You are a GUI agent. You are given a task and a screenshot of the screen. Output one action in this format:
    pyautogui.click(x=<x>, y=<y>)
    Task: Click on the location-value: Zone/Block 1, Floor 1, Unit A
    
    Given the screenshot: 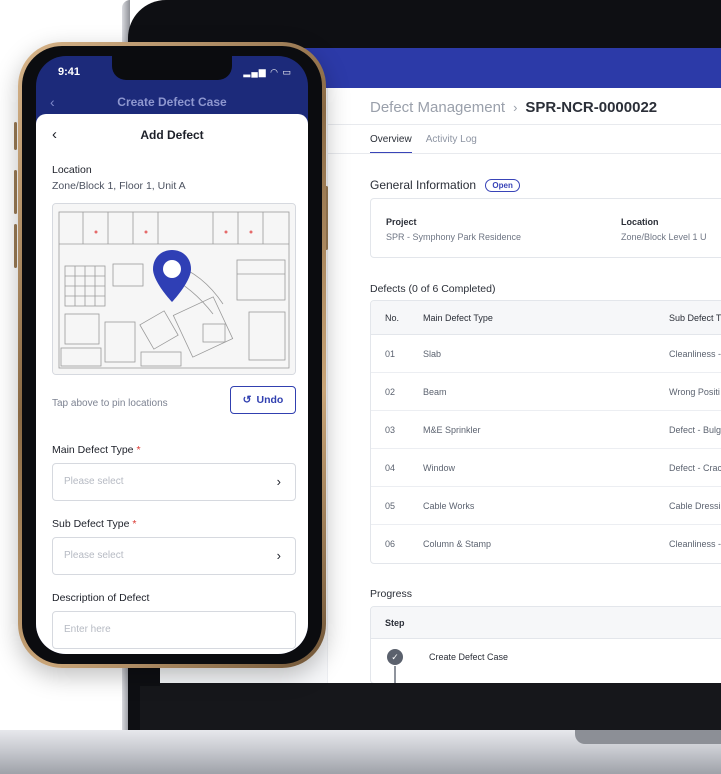 What is the action you would take?
    pyautogui.click(x=119, y=186)
    